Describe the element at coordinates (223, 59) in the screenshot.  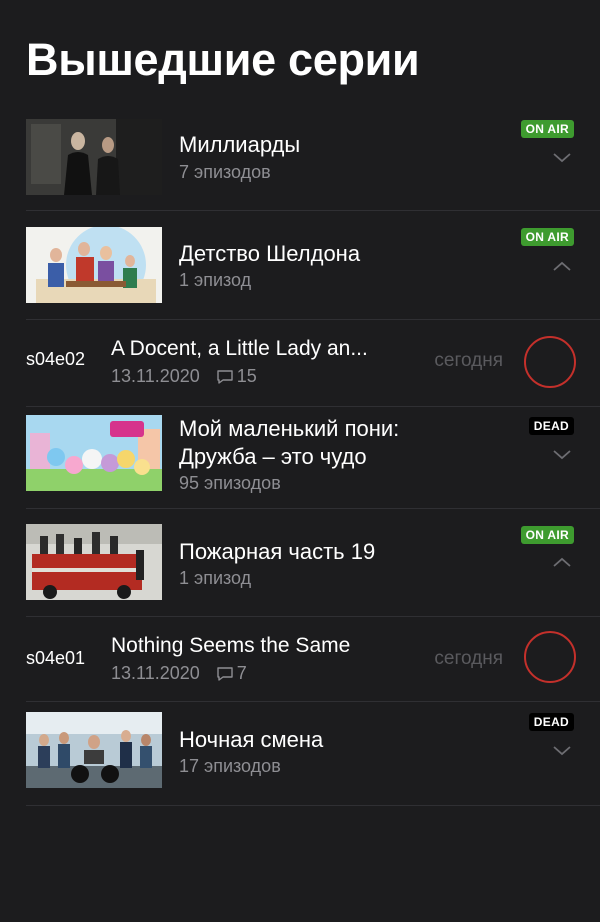
I see `page-title: Вышедшие серии` at that location.